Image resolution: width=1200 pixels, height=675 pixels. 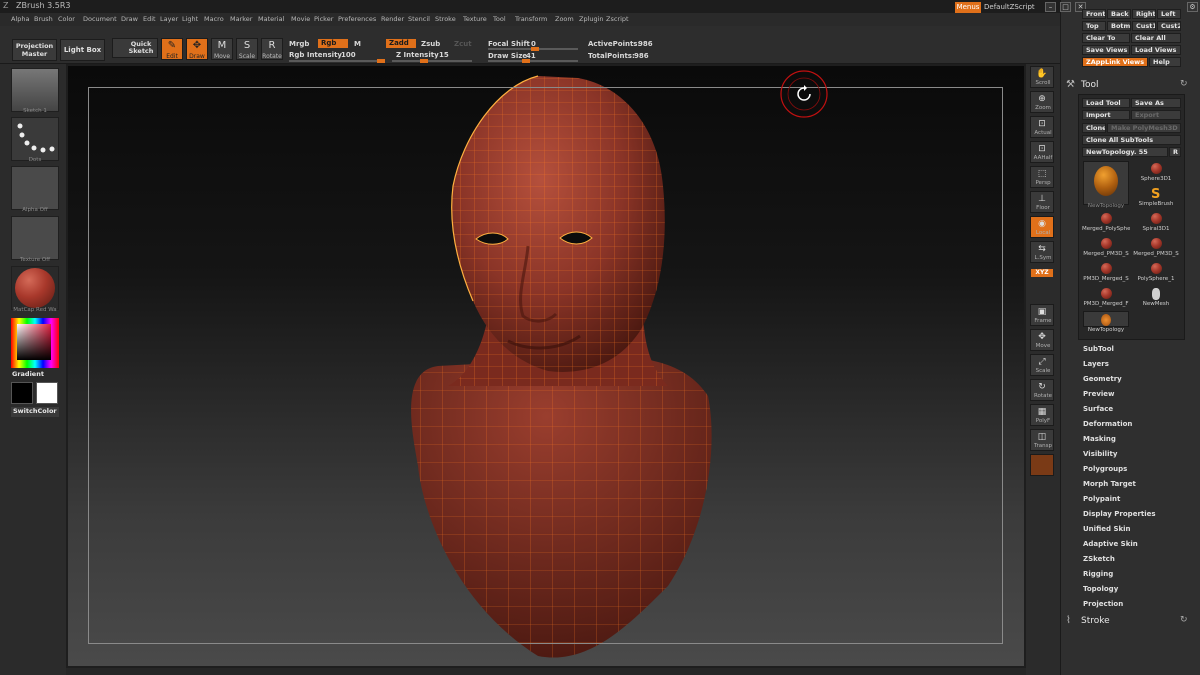 What do you see at coordinates (591, 19) in the screenshot?
I see `menu-zplugin: Zplugin` at bounding box center [591, 19].